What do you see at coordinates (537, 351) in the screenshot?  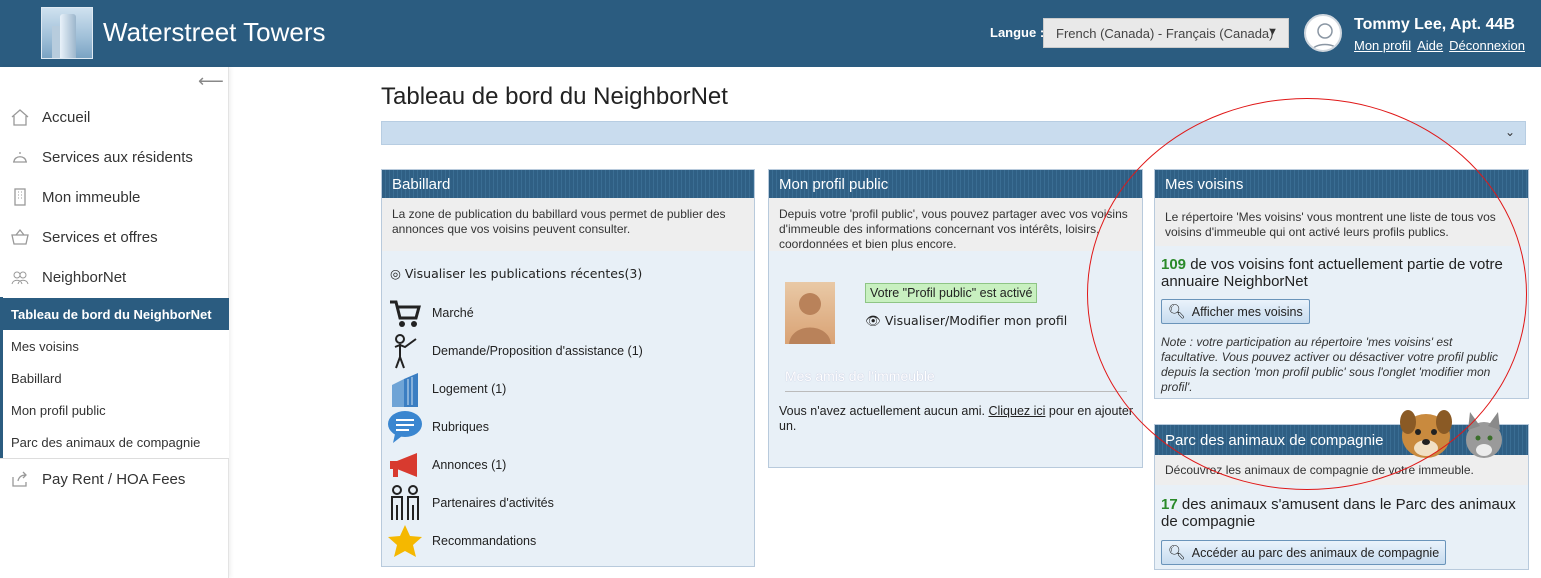 I see `category-label: Demande/Proposition d'assistance (1)` at bounding box center [537, 351].